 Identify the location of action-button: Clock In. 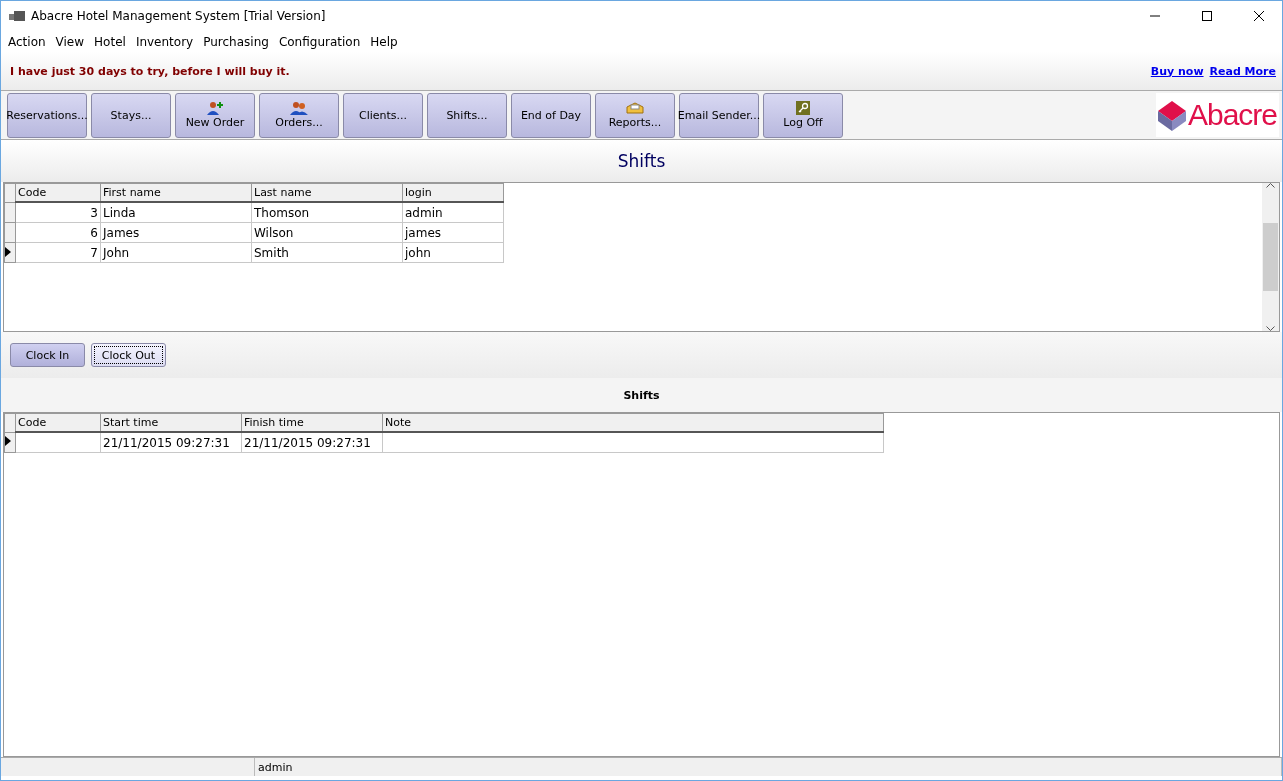
(47, 355).